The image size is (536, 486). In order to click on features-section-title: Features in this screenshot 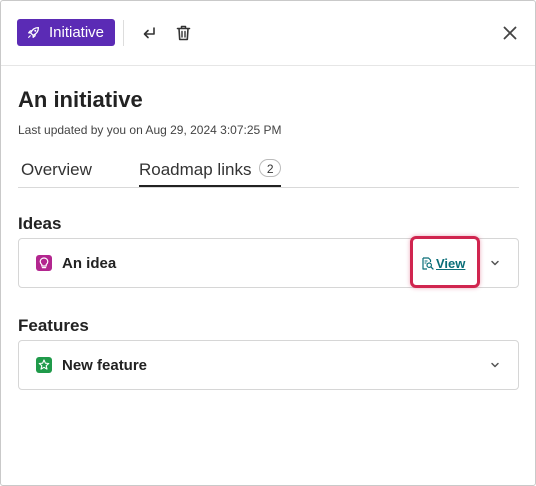, I will do `click(53, 325)`.